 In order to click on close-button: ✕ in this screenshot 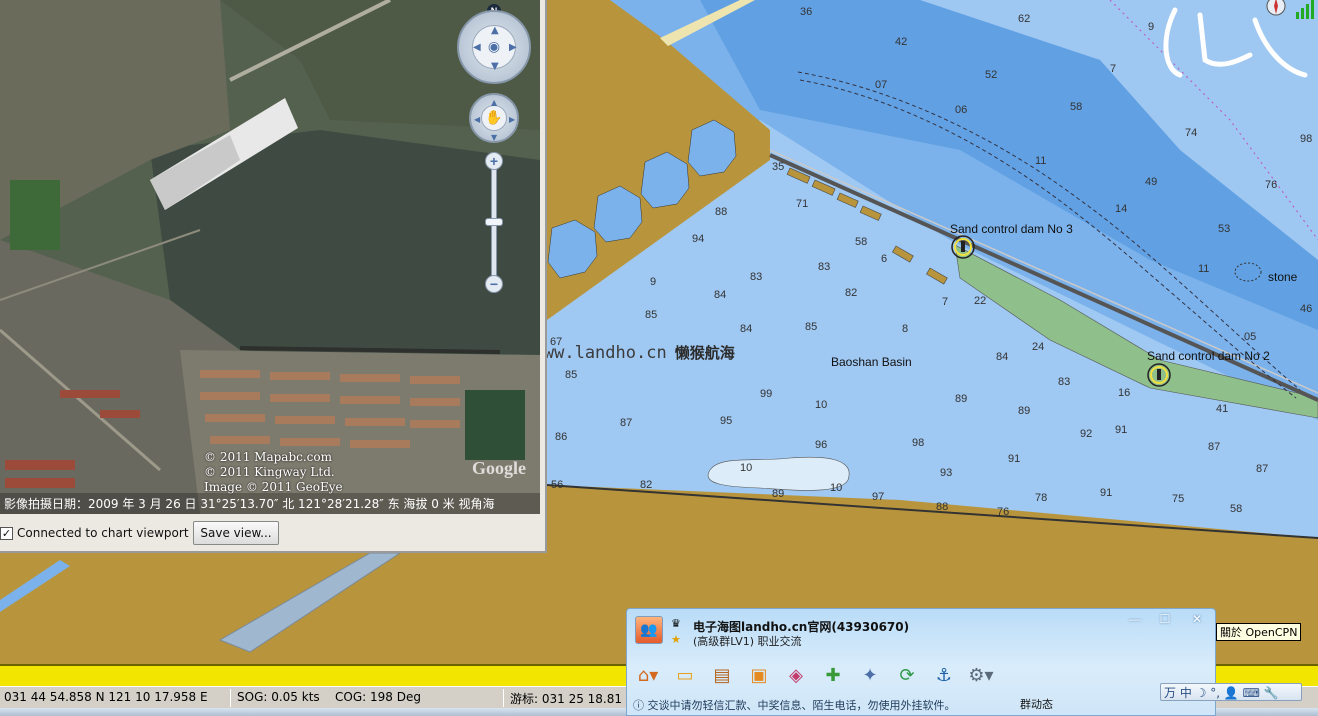, I will do `click(1197, 619)`.